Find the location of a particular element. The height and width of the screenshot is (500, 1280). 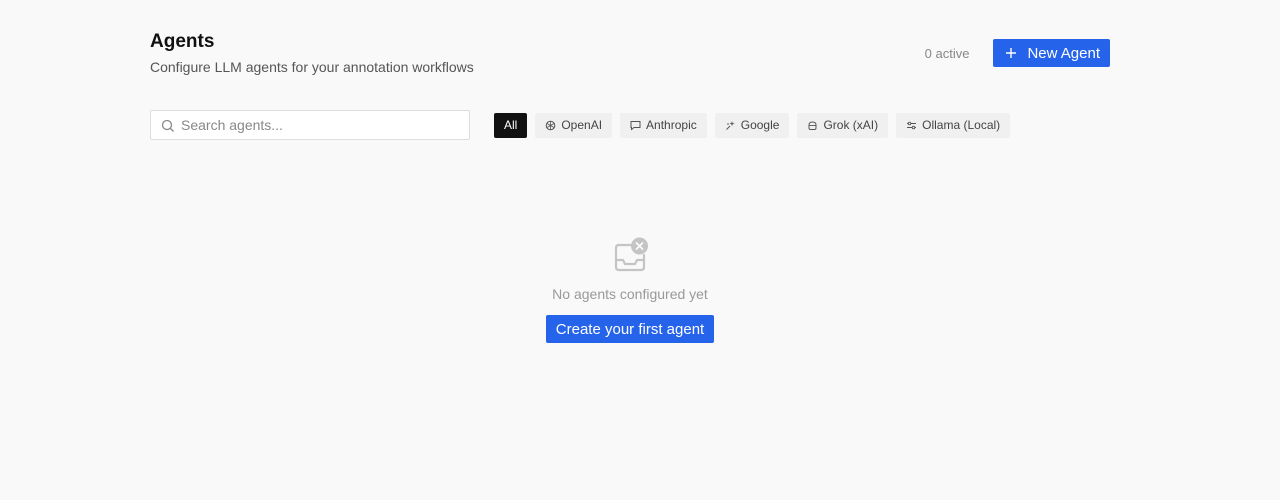

sliders-icon is located at coordinates (912, 125).